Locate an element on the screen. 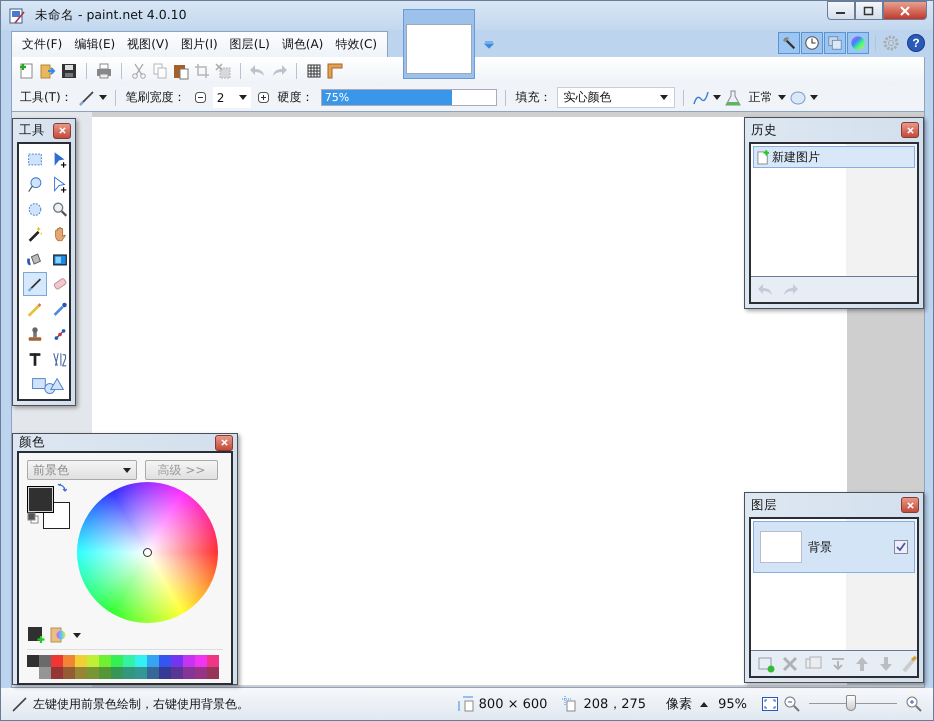  swap-colors-icon is located at coordinates (62, 488).